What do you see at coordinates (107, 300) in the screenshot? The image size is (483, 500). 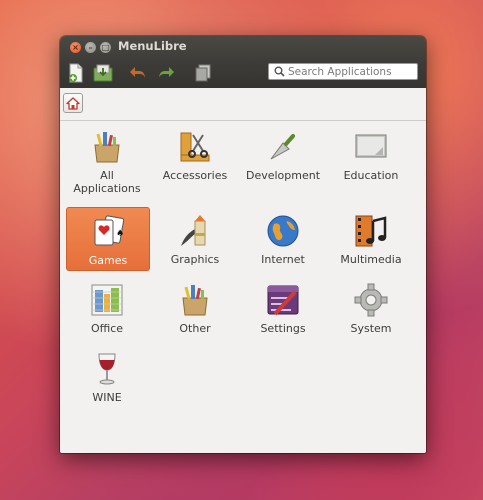 I see `office-icon` at bounding box center [107, 300].